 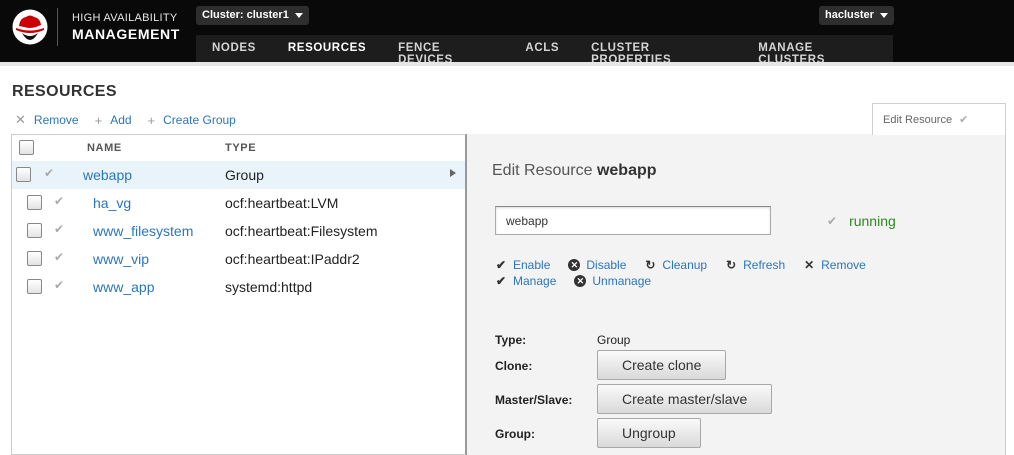 I want to click on resource-type: ocf:heartbeat:LVM, so click(x=282, y=203).